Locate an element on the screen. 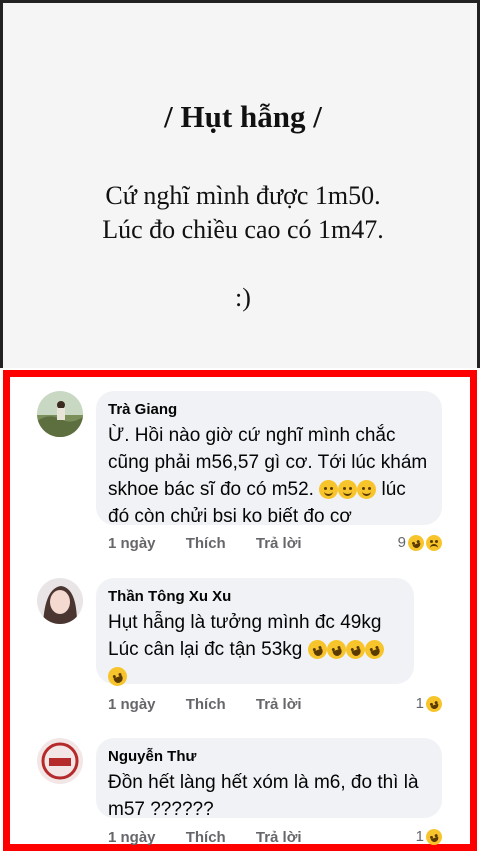 The image size is (480, 853). comment-line: đó còn chửi bsi ko biết đo cơ is located at coordinates (230, 516).